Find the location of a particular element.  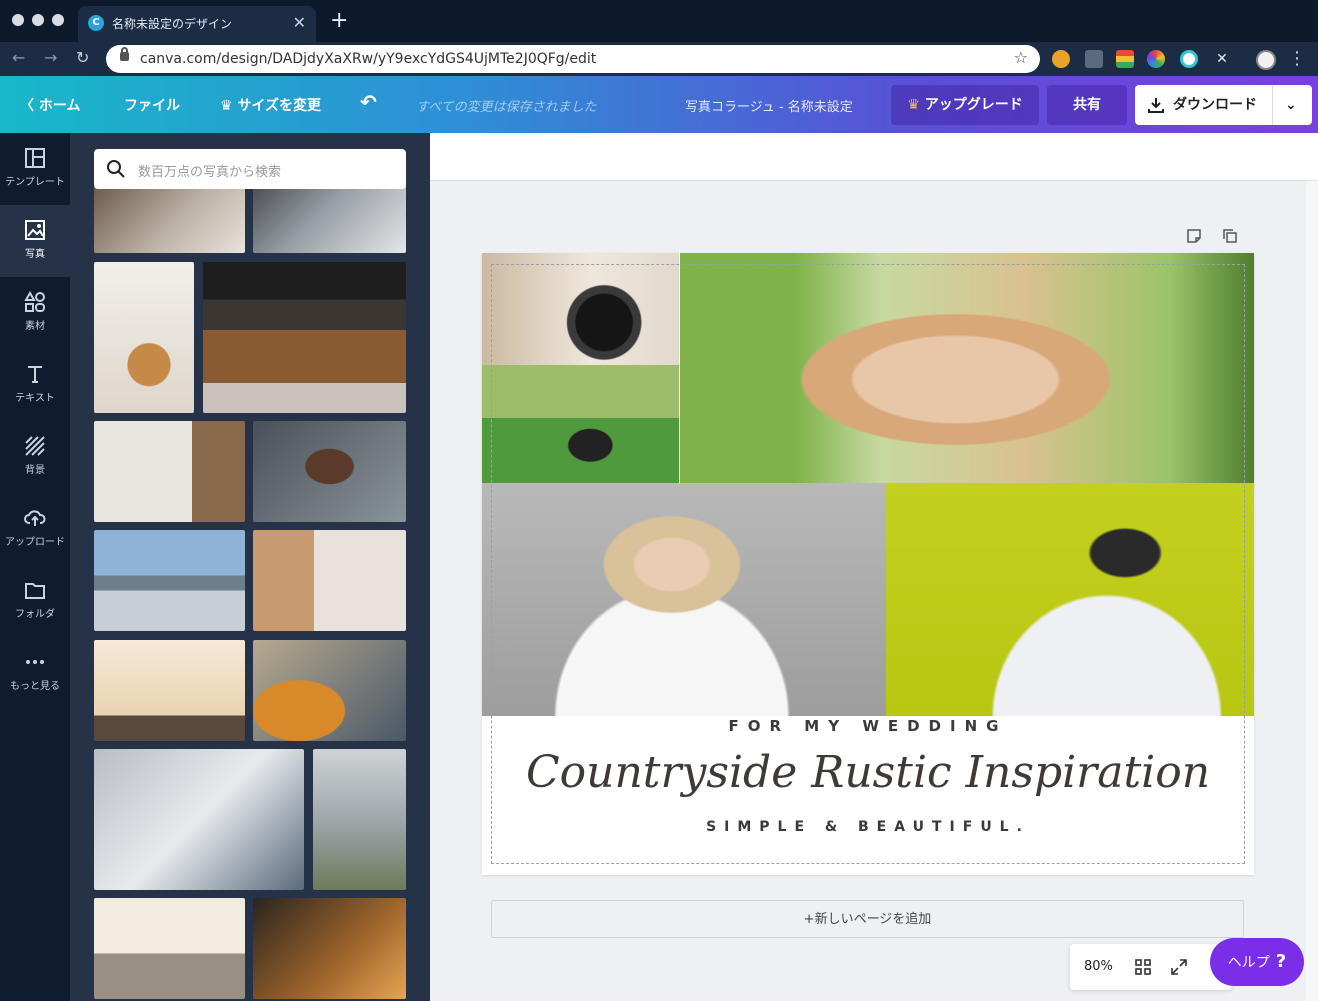

page-subtitle-text: SIMPLE & BEAUTIFUL. is located at coordinates (868, 827).